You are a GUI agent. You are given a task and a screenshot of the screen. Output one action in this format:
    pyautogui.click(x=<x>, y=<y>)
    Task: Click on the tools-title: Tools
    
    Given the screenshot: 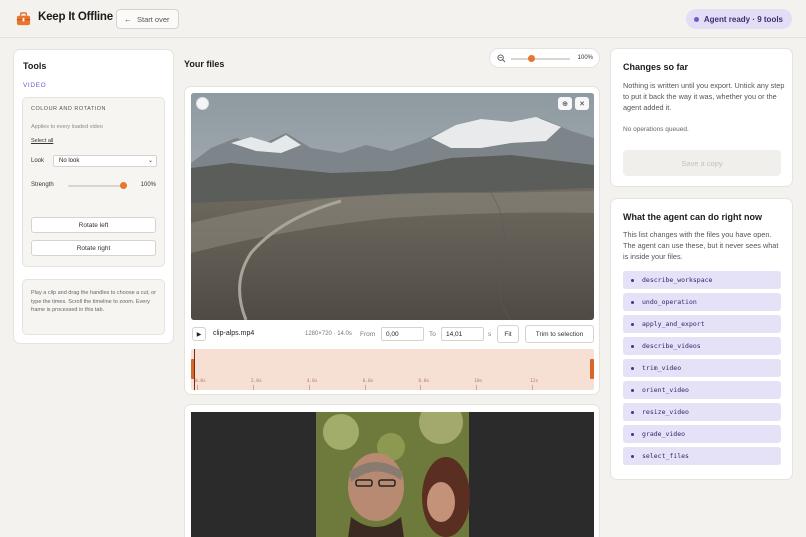 What is the action you would take?
    pyautogui.click(x=35, y=66)
    